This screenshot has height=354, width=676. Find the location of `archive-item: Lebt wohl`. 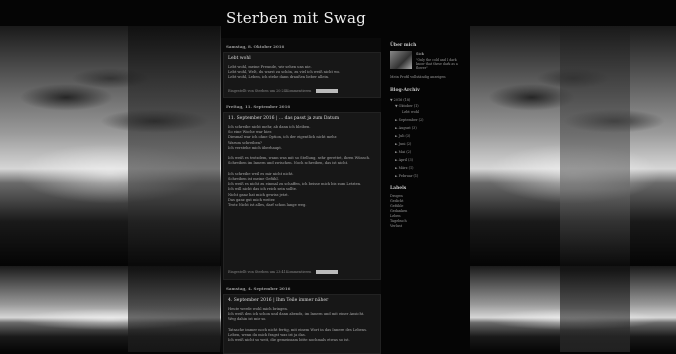

archive-item: Lebt wohl is located at coordinates (410, 112).